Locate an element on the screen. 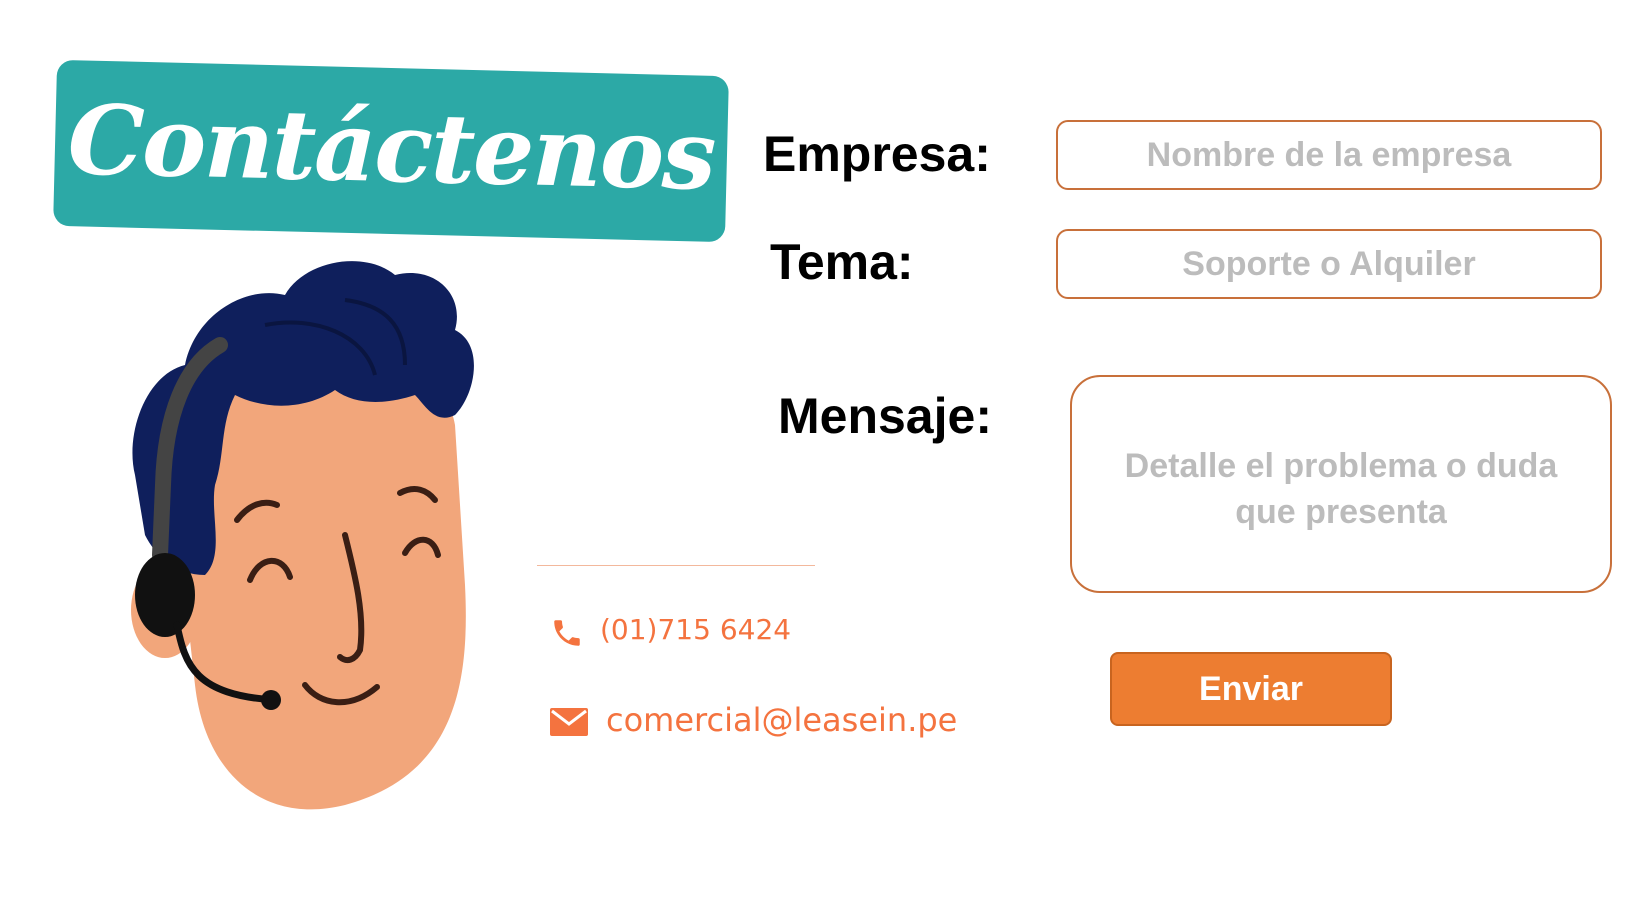 Image resolution: width=1640 pixels, height=924 pixels. company-label: Empresa: is located at coordinates (877, 154).